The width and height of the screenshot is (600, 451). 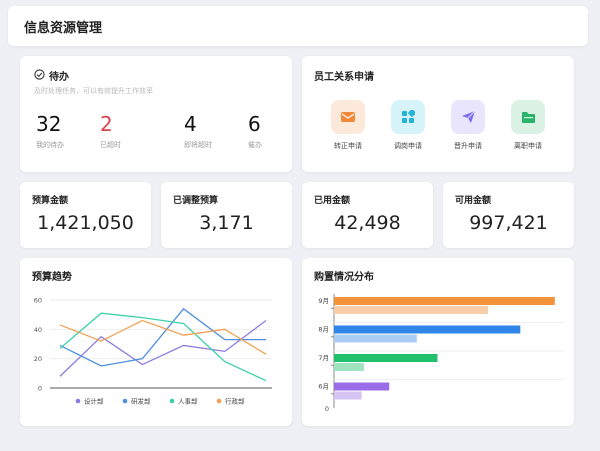 I want to click on stat-label: 即将超时, so click(x=198, y=145).